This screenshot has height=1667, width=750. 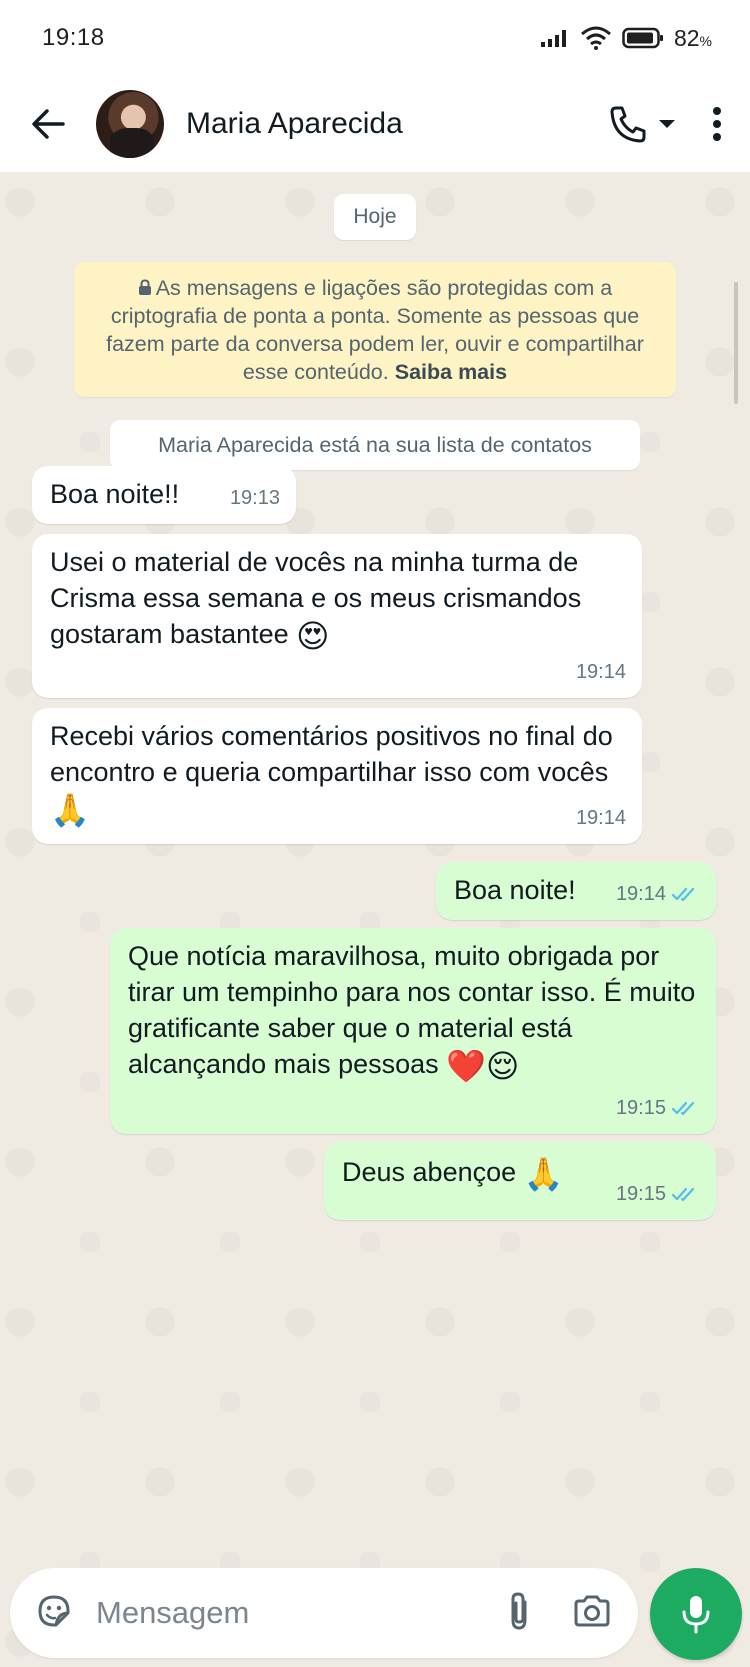 I want to click on arrow-left-icon, so click(x=48, y=124).